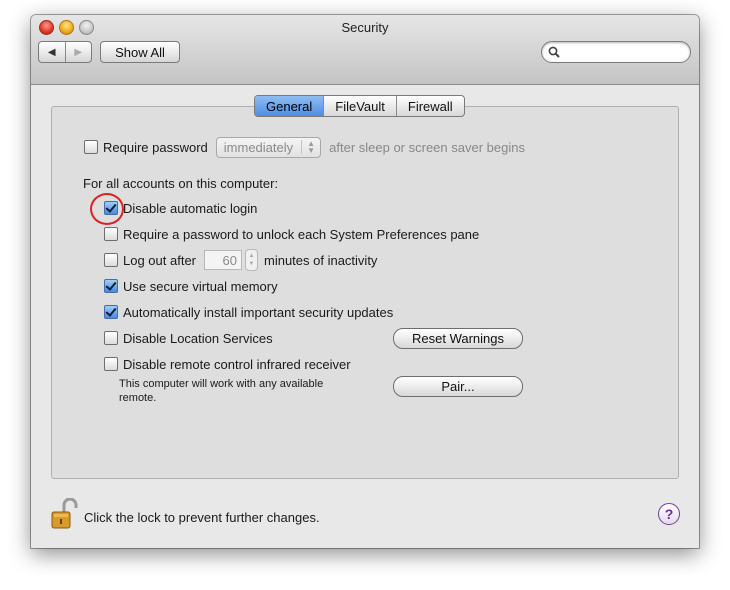  What do you see at coordinates (429, 106) in the screenshot?
I see `tab-firewall: Firewall` at bounding box center [429, 106].